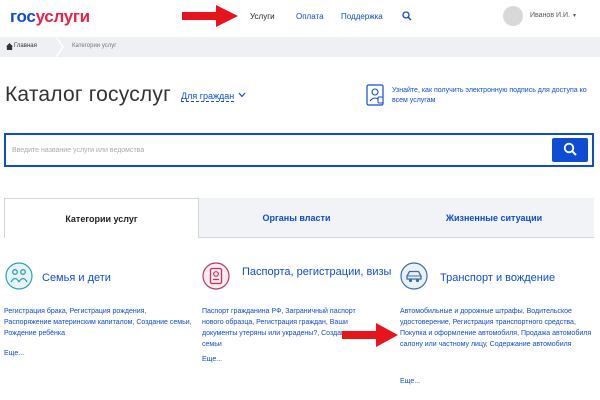 Image resolution: width=600 pixels, height=400 pixels. Describe the element at coordinates (317, 272) in the screenshot. I see `category-passports-title: Паспорта, регистрации, визы` at that location.